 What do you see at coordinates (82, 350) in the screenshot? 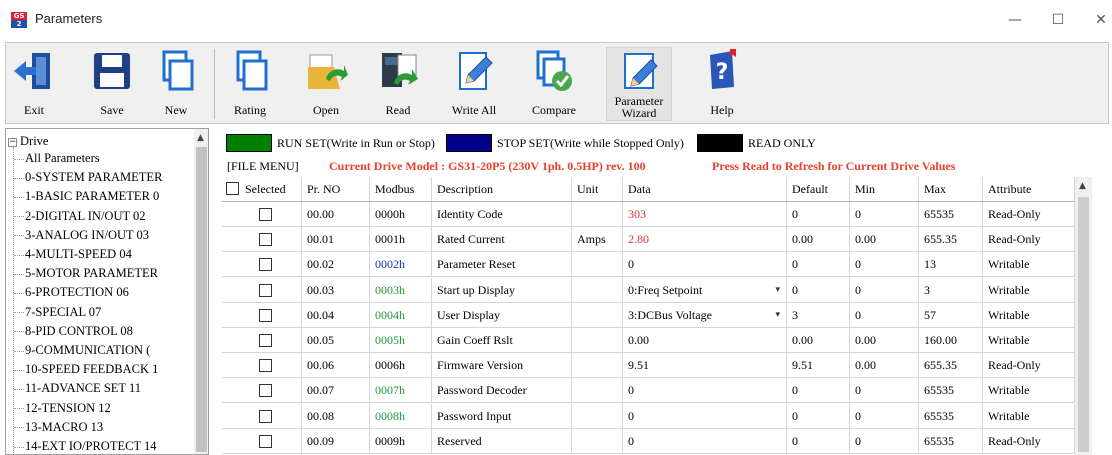
I see `tree-item: 9-COMMUNICATION (` at bounding box center [82, 350].